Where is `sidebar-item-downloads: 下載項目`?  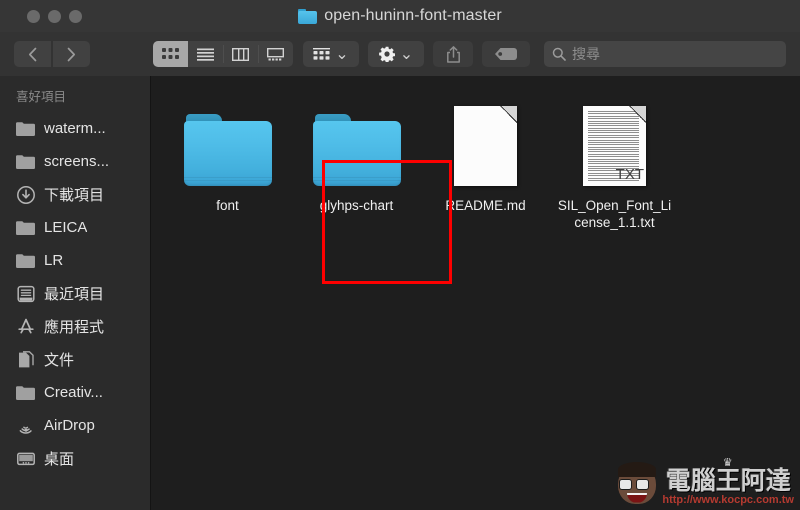 sidebar-item-downloads: 下載項目 is located at coordinates (75, 194).